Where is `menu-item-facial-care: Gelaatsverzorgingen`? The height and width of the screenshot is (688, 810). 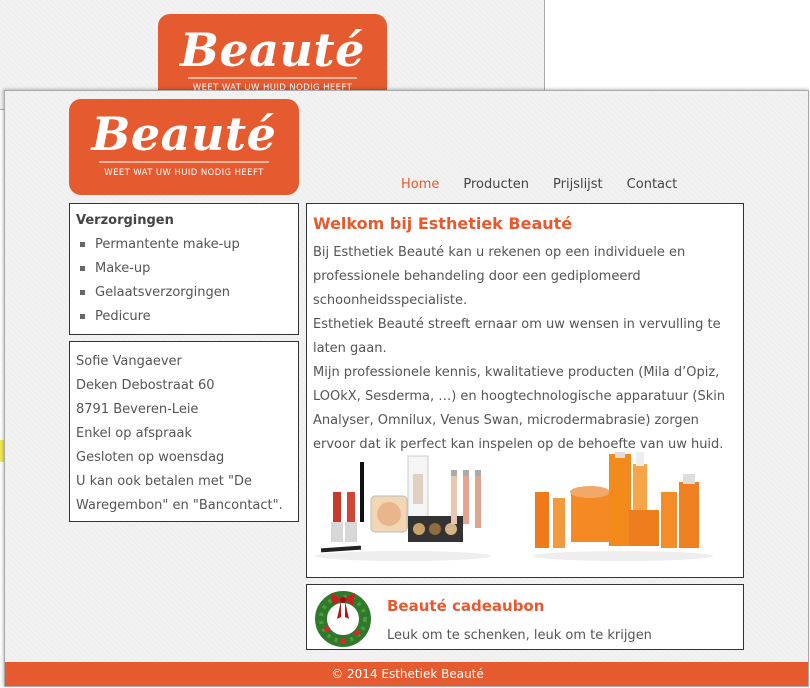
menu-item-facial-care: Gelaatsverzorgingen is located at coordinates (184, 292).